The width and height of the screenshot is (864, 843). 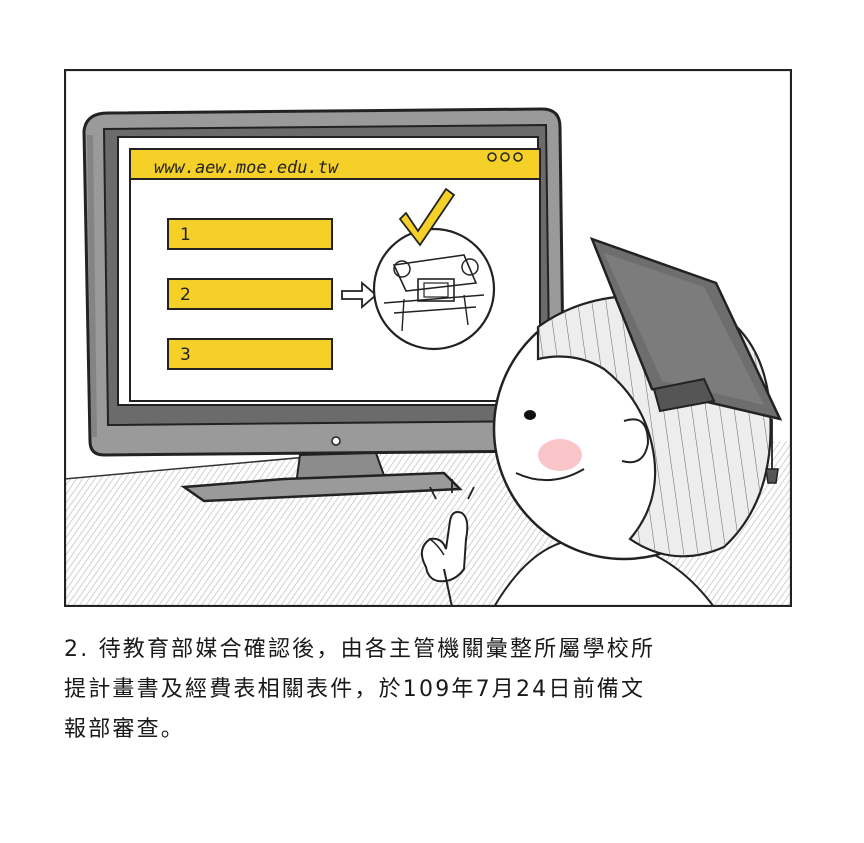 What do you see at coordinates (335, 275) in the screenshot?
I see `browser-window: www.aew.moe.edu.tw 1 2 3` at bounding box center [335, 275].